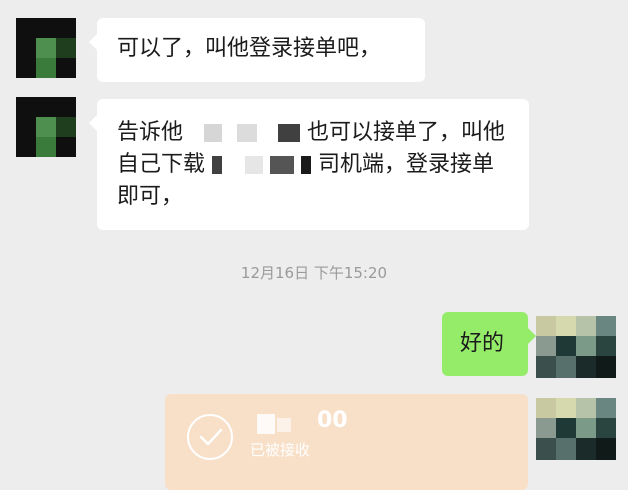 The height and width of the screenshot is (490, 628). I want to click on message-text: 可以了，叫他登录接单吧，, so click(249, 48).